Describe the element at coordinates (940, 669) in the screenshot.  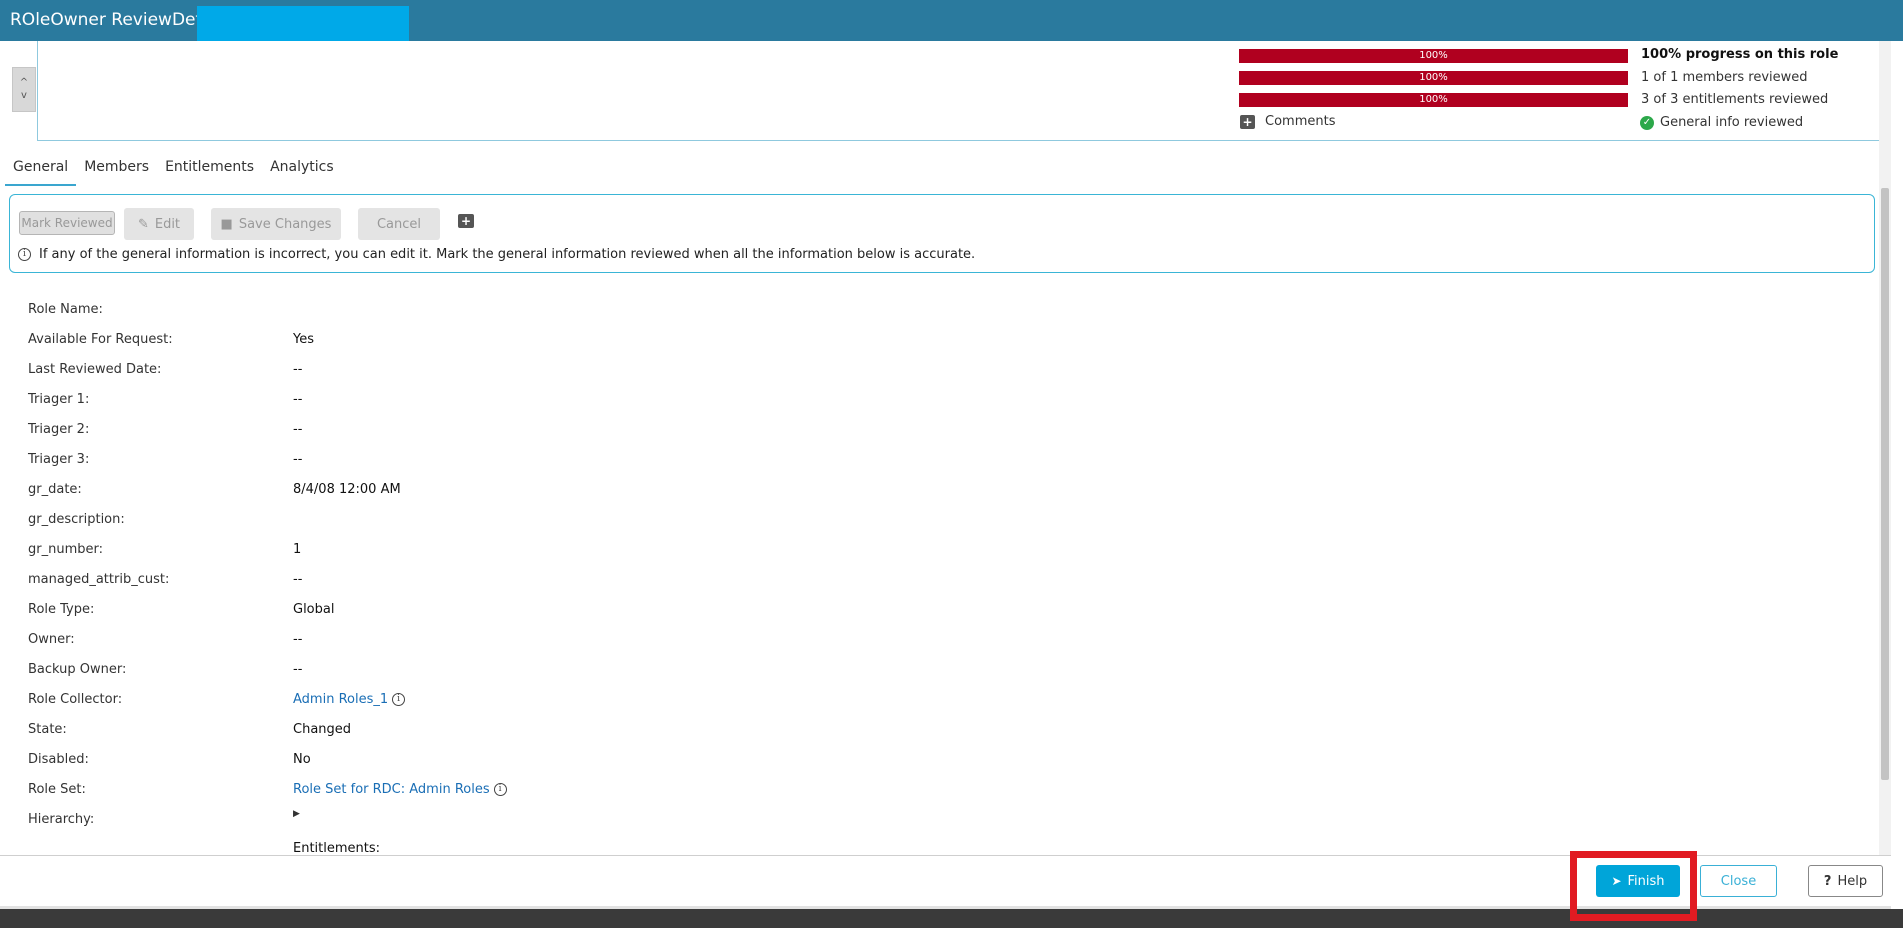
I see `field-row-backup-owner: Backup Owner: --` at that location.